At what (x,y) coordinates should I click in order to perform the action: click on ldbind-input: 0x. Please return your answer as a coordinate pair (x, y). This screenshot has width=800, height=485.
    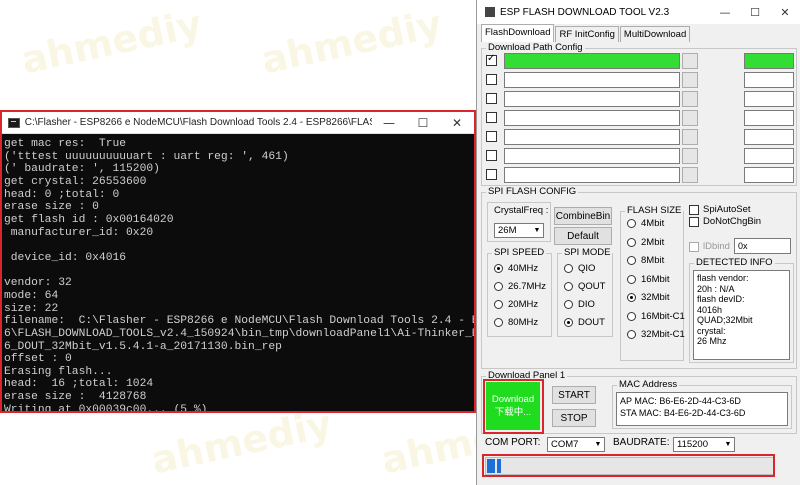
    Looking at the image, I should click on (762, 246).